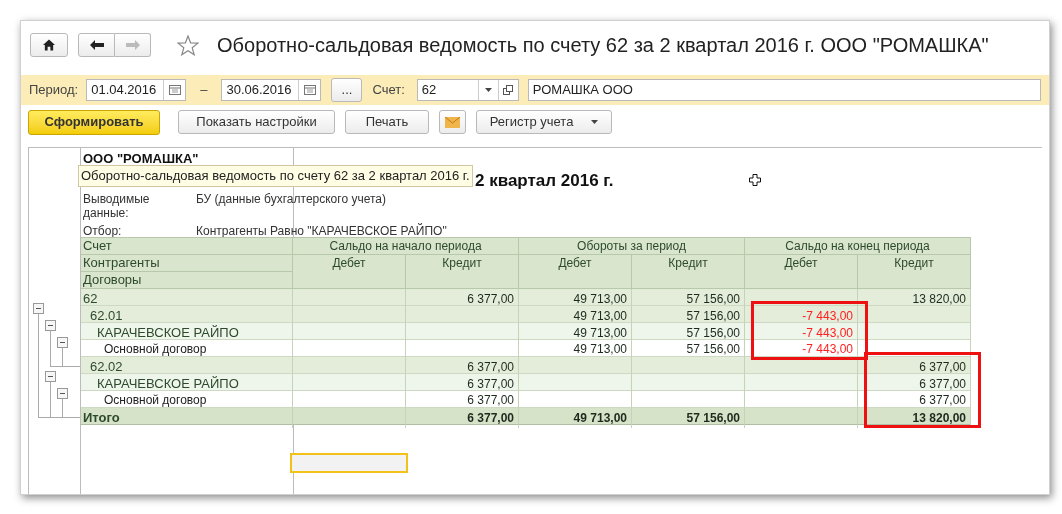 The height and width of the screenshot is (514, 1062). What do you see at coordinates (275, 176) in the screenshot?
I see `tooltip: Оборотно-сальдовая ведомость по счету 62 за 2 квартал 2016 г.` at bounding box center [275, 176].